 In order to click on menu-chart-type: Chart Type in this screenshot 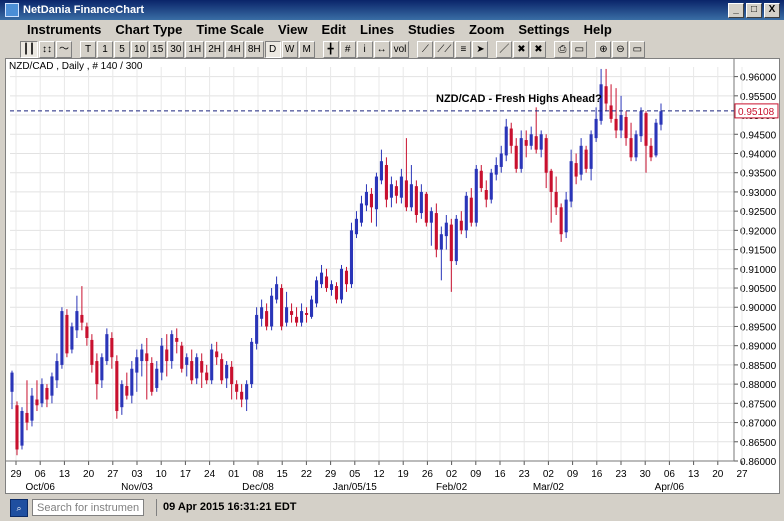, I will do `click(148, 29)`.